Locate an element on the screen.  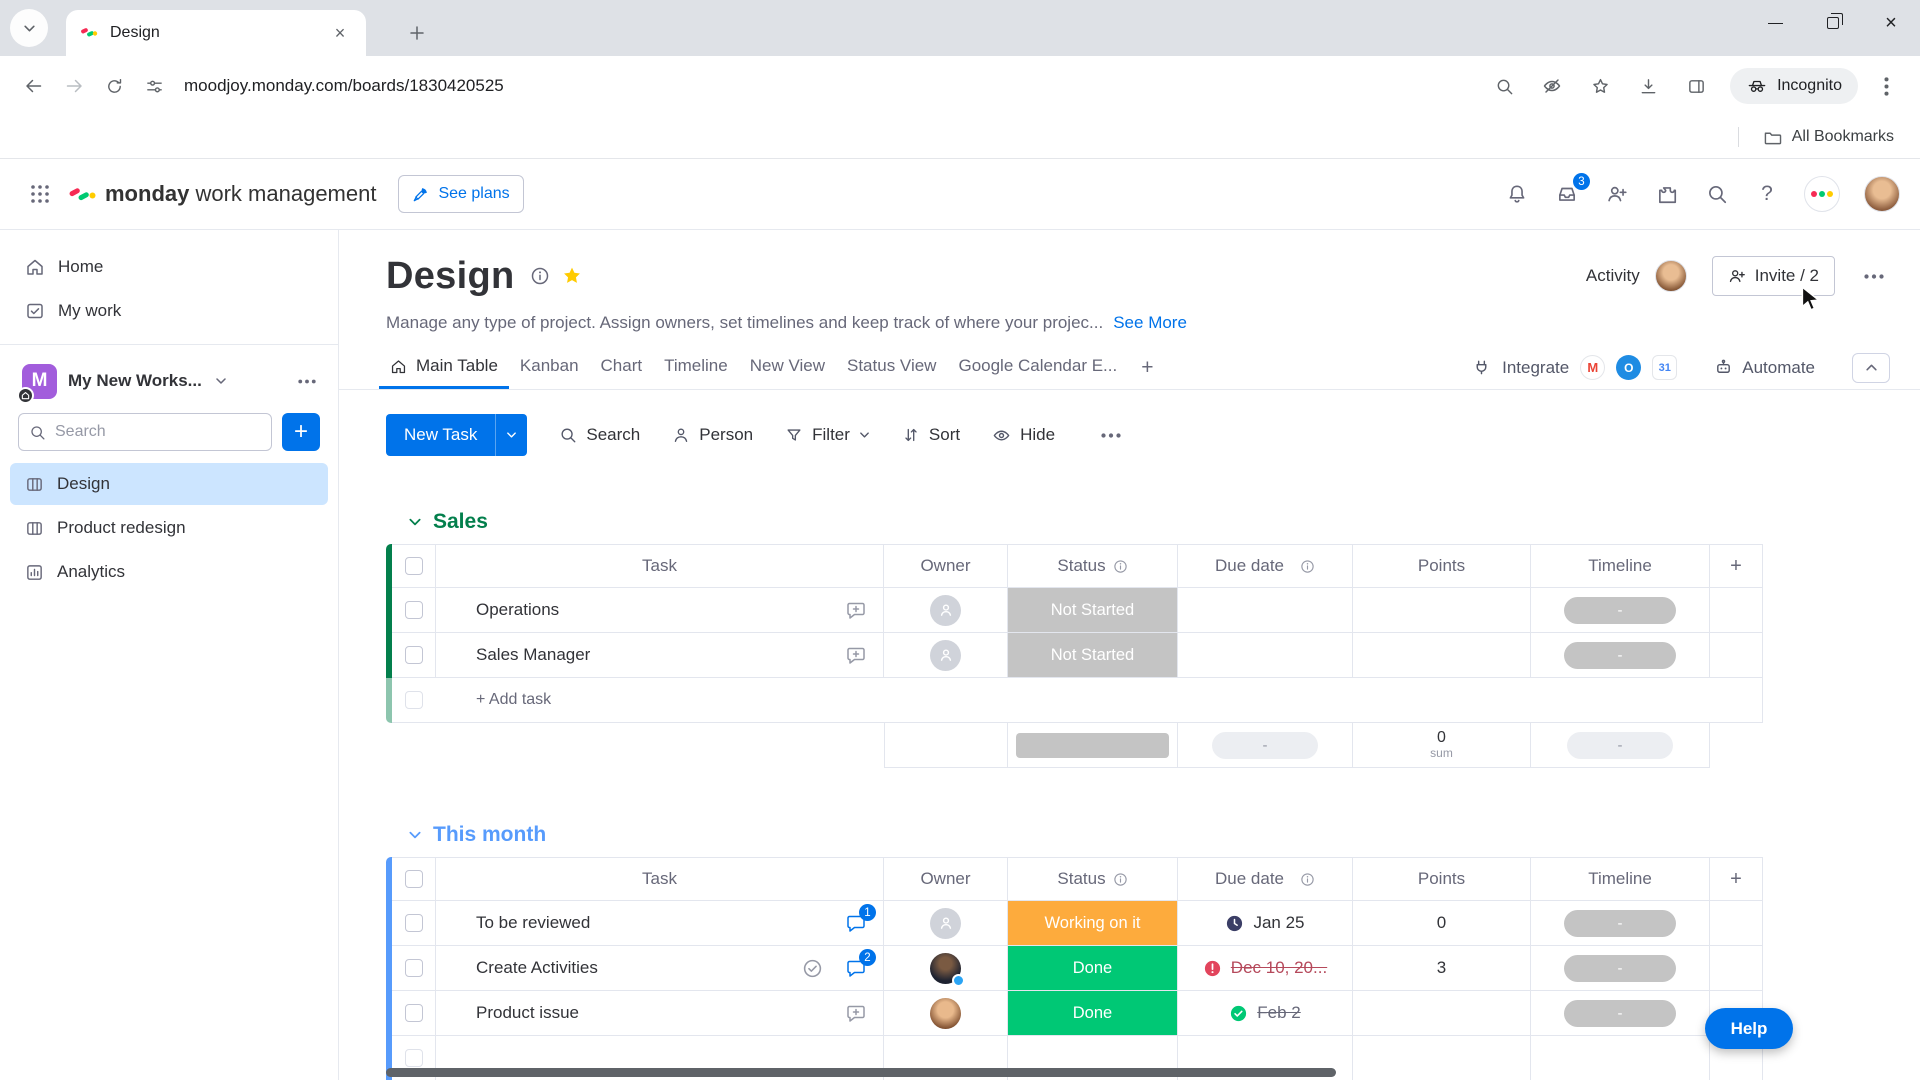
board-info-icon is located at coordinates (540, 276).